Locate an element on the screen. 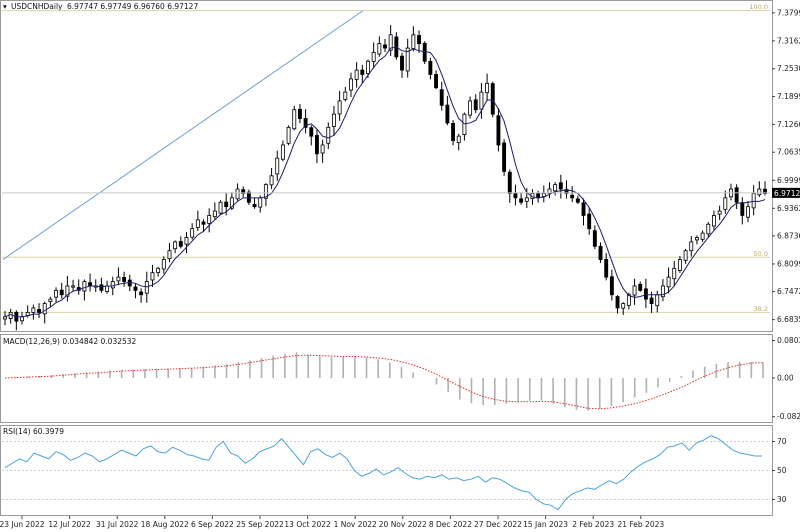 The width and height of the screenshot is (800, 532). x-tick-label: 27 Dec 2022 is located at coordinates (498, 524).